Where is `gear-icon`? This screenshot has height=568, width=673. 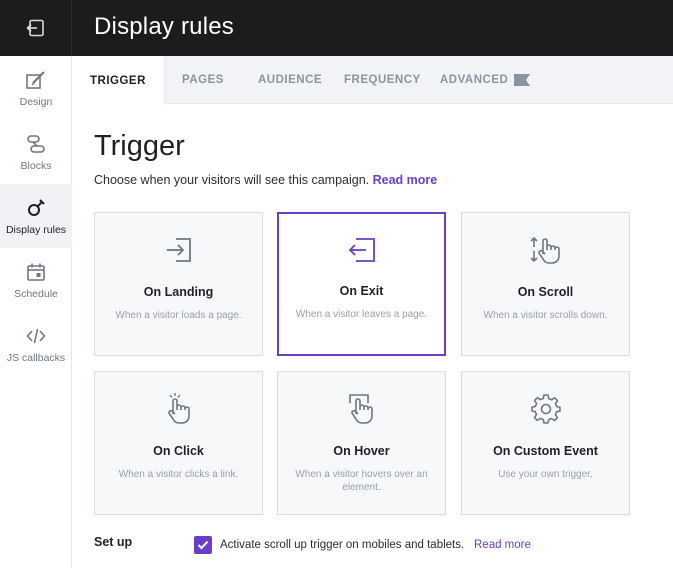 gear-icon is located at coordinates (545, 409).